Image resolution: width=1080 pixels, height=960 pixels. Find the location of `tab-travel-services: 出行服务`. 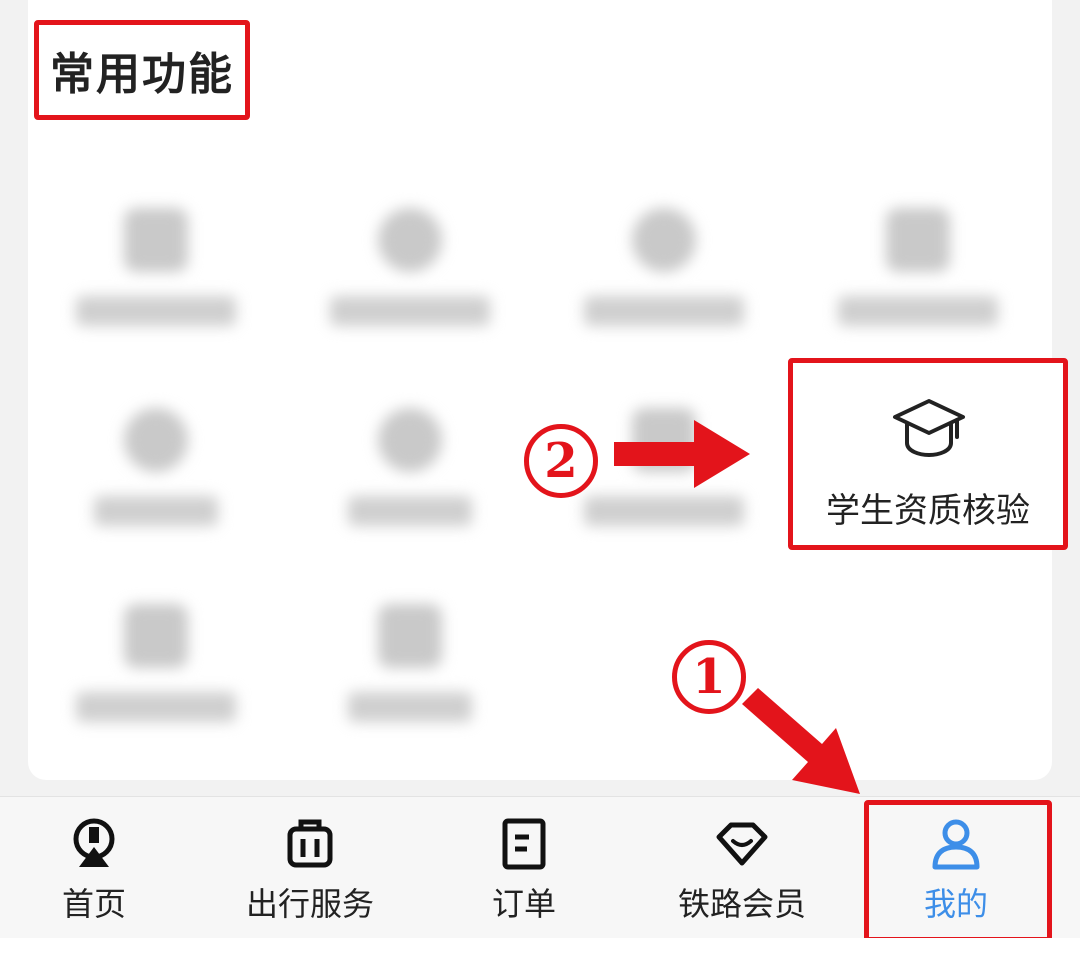

tab-travel-services: 出行服务 is located at coordinates (310, 868).